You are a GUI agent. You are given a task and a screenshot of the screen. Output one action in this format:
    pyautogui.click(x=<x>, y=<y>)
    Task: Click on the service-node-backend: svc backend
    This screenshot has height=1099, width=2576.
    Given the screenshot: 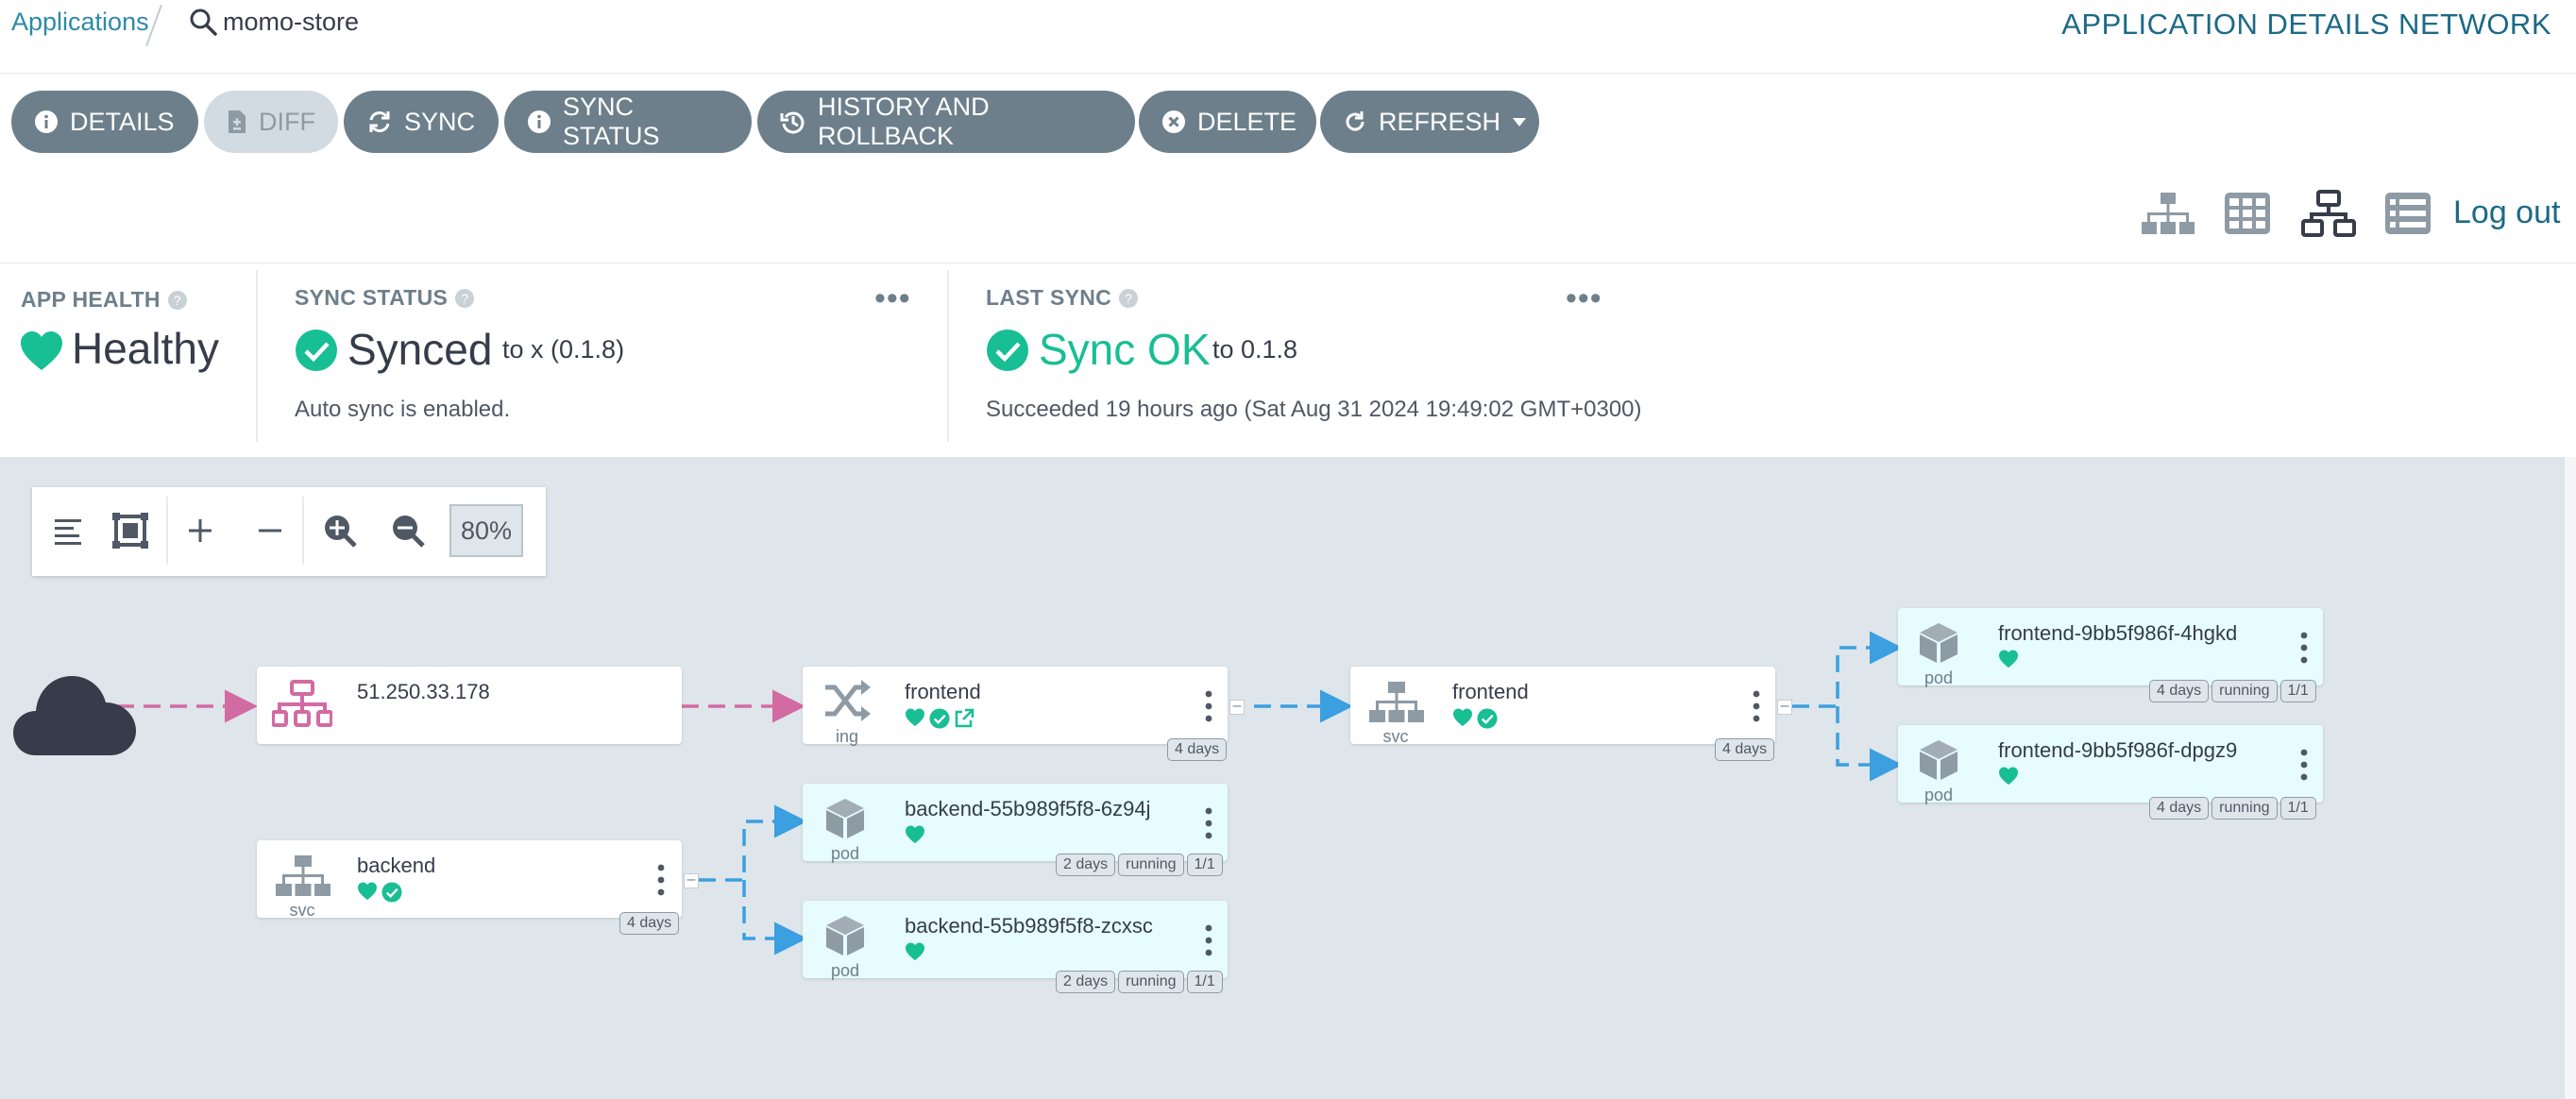 What is the action you would take?
    pyautogui.click(x=469, y=880)
    